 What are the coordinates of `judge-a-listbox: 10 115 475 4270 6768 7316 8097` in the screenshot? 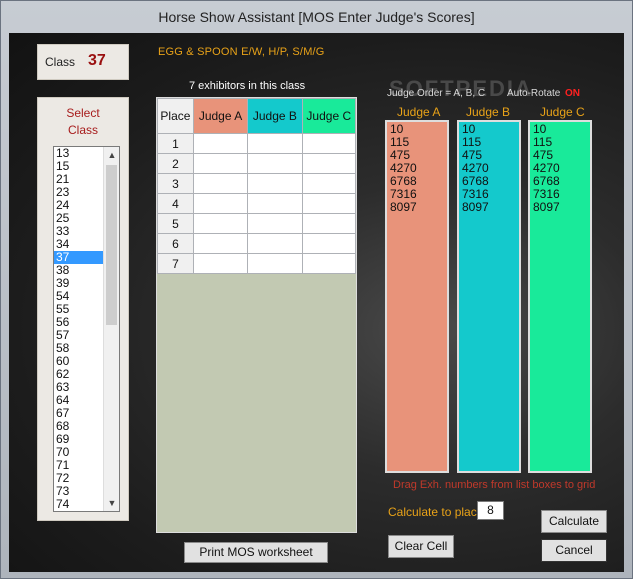 It's located at (417, 296).